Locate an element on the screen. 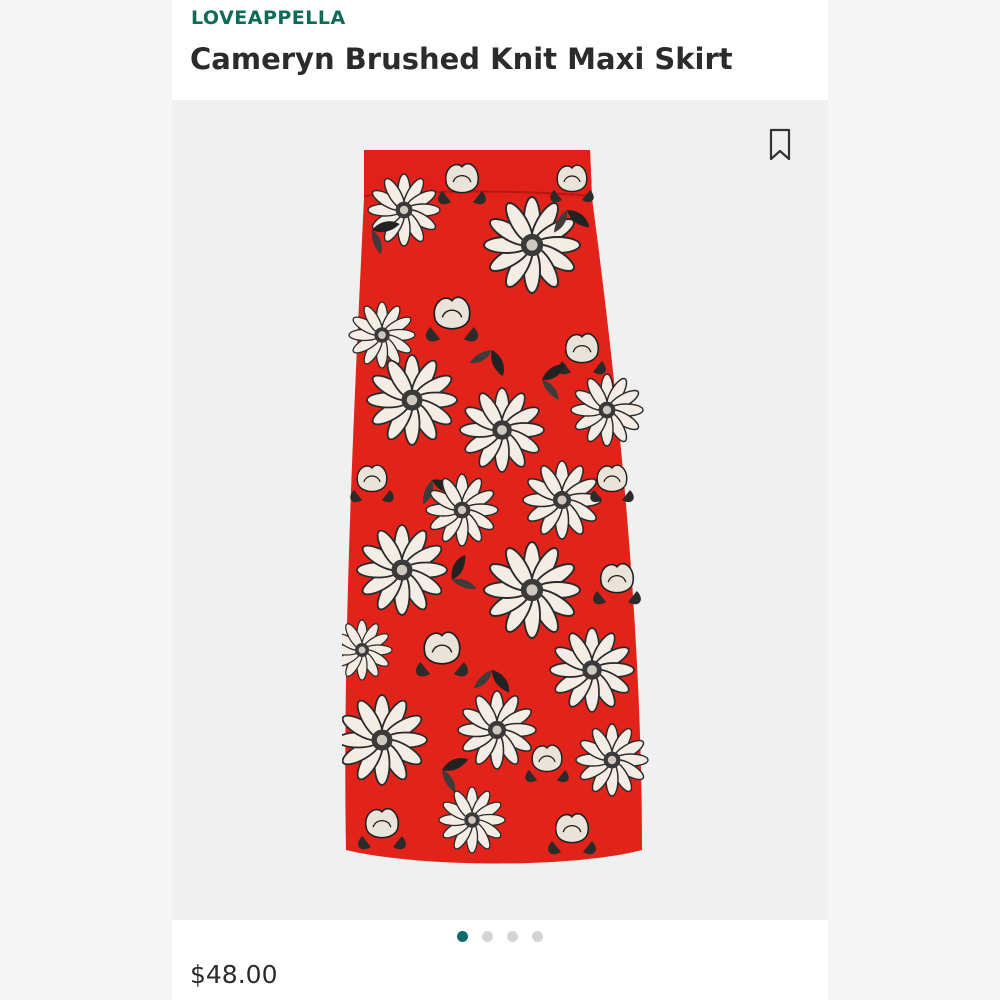  product-price: $48.00 is located at coordinates (234, 974).